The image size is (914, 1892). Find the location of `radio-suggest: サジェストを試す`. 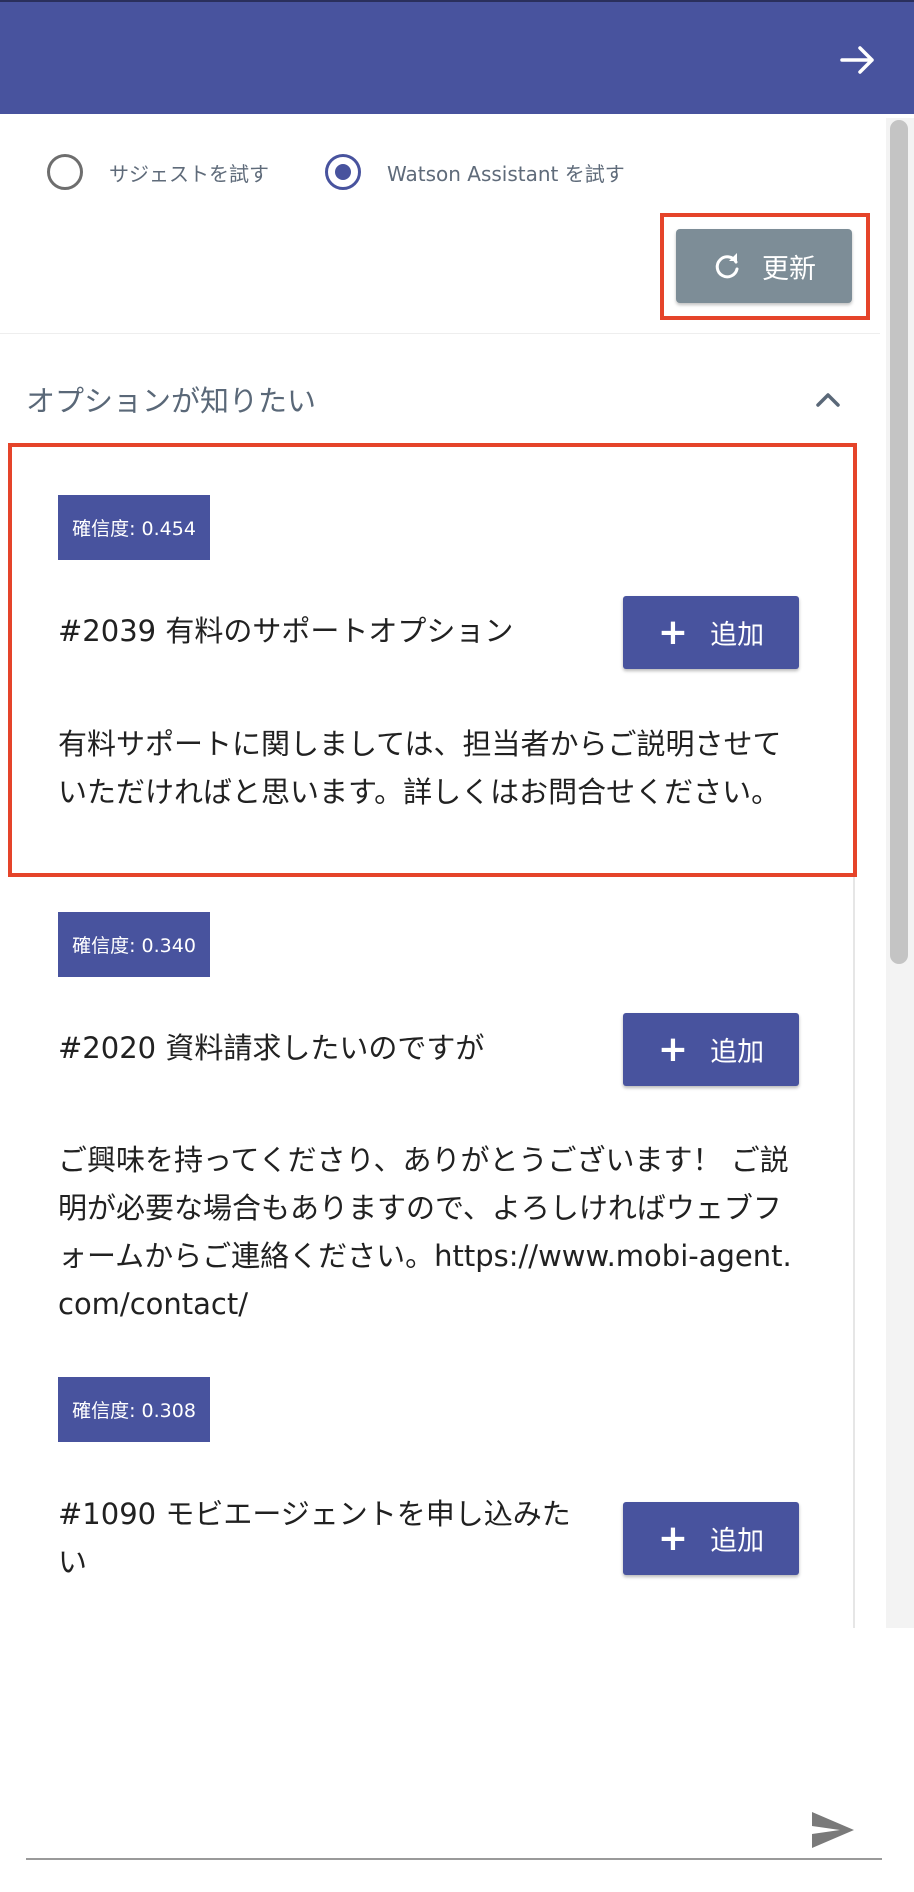

radio-suggest: サジェストを試す is located at coordinates (158, 172).